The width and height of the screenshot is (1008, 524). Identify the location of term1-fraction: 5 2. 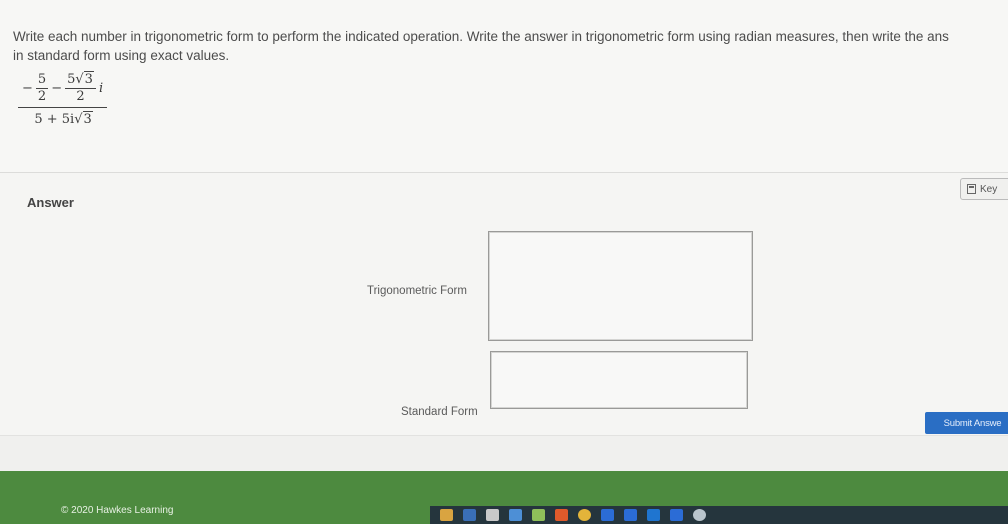
(42, 88).